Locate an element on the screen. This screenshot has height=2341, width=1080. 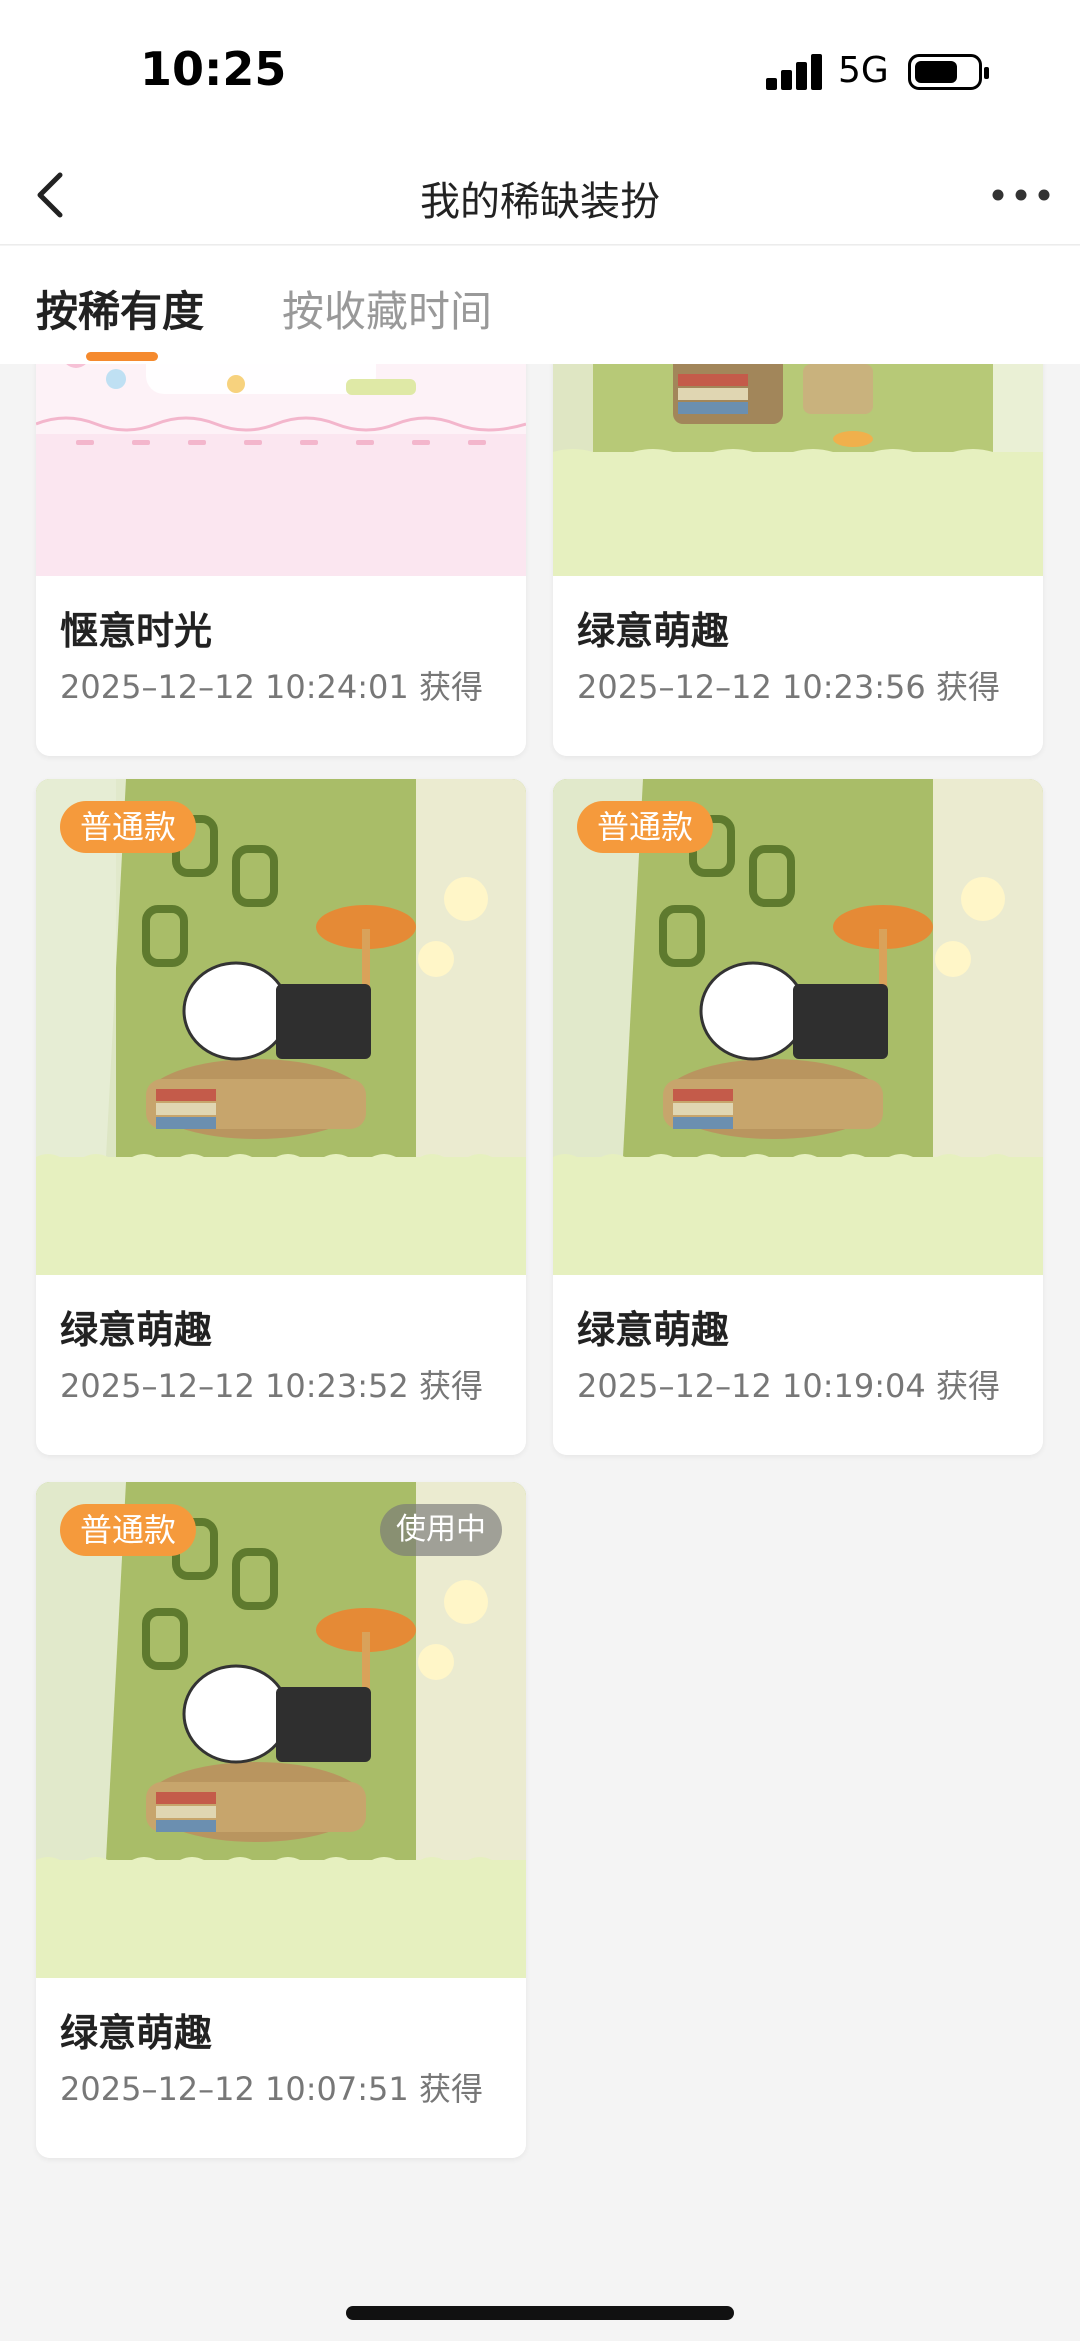
status-bar: 10:25 5G is located at coordinates (540, 72).